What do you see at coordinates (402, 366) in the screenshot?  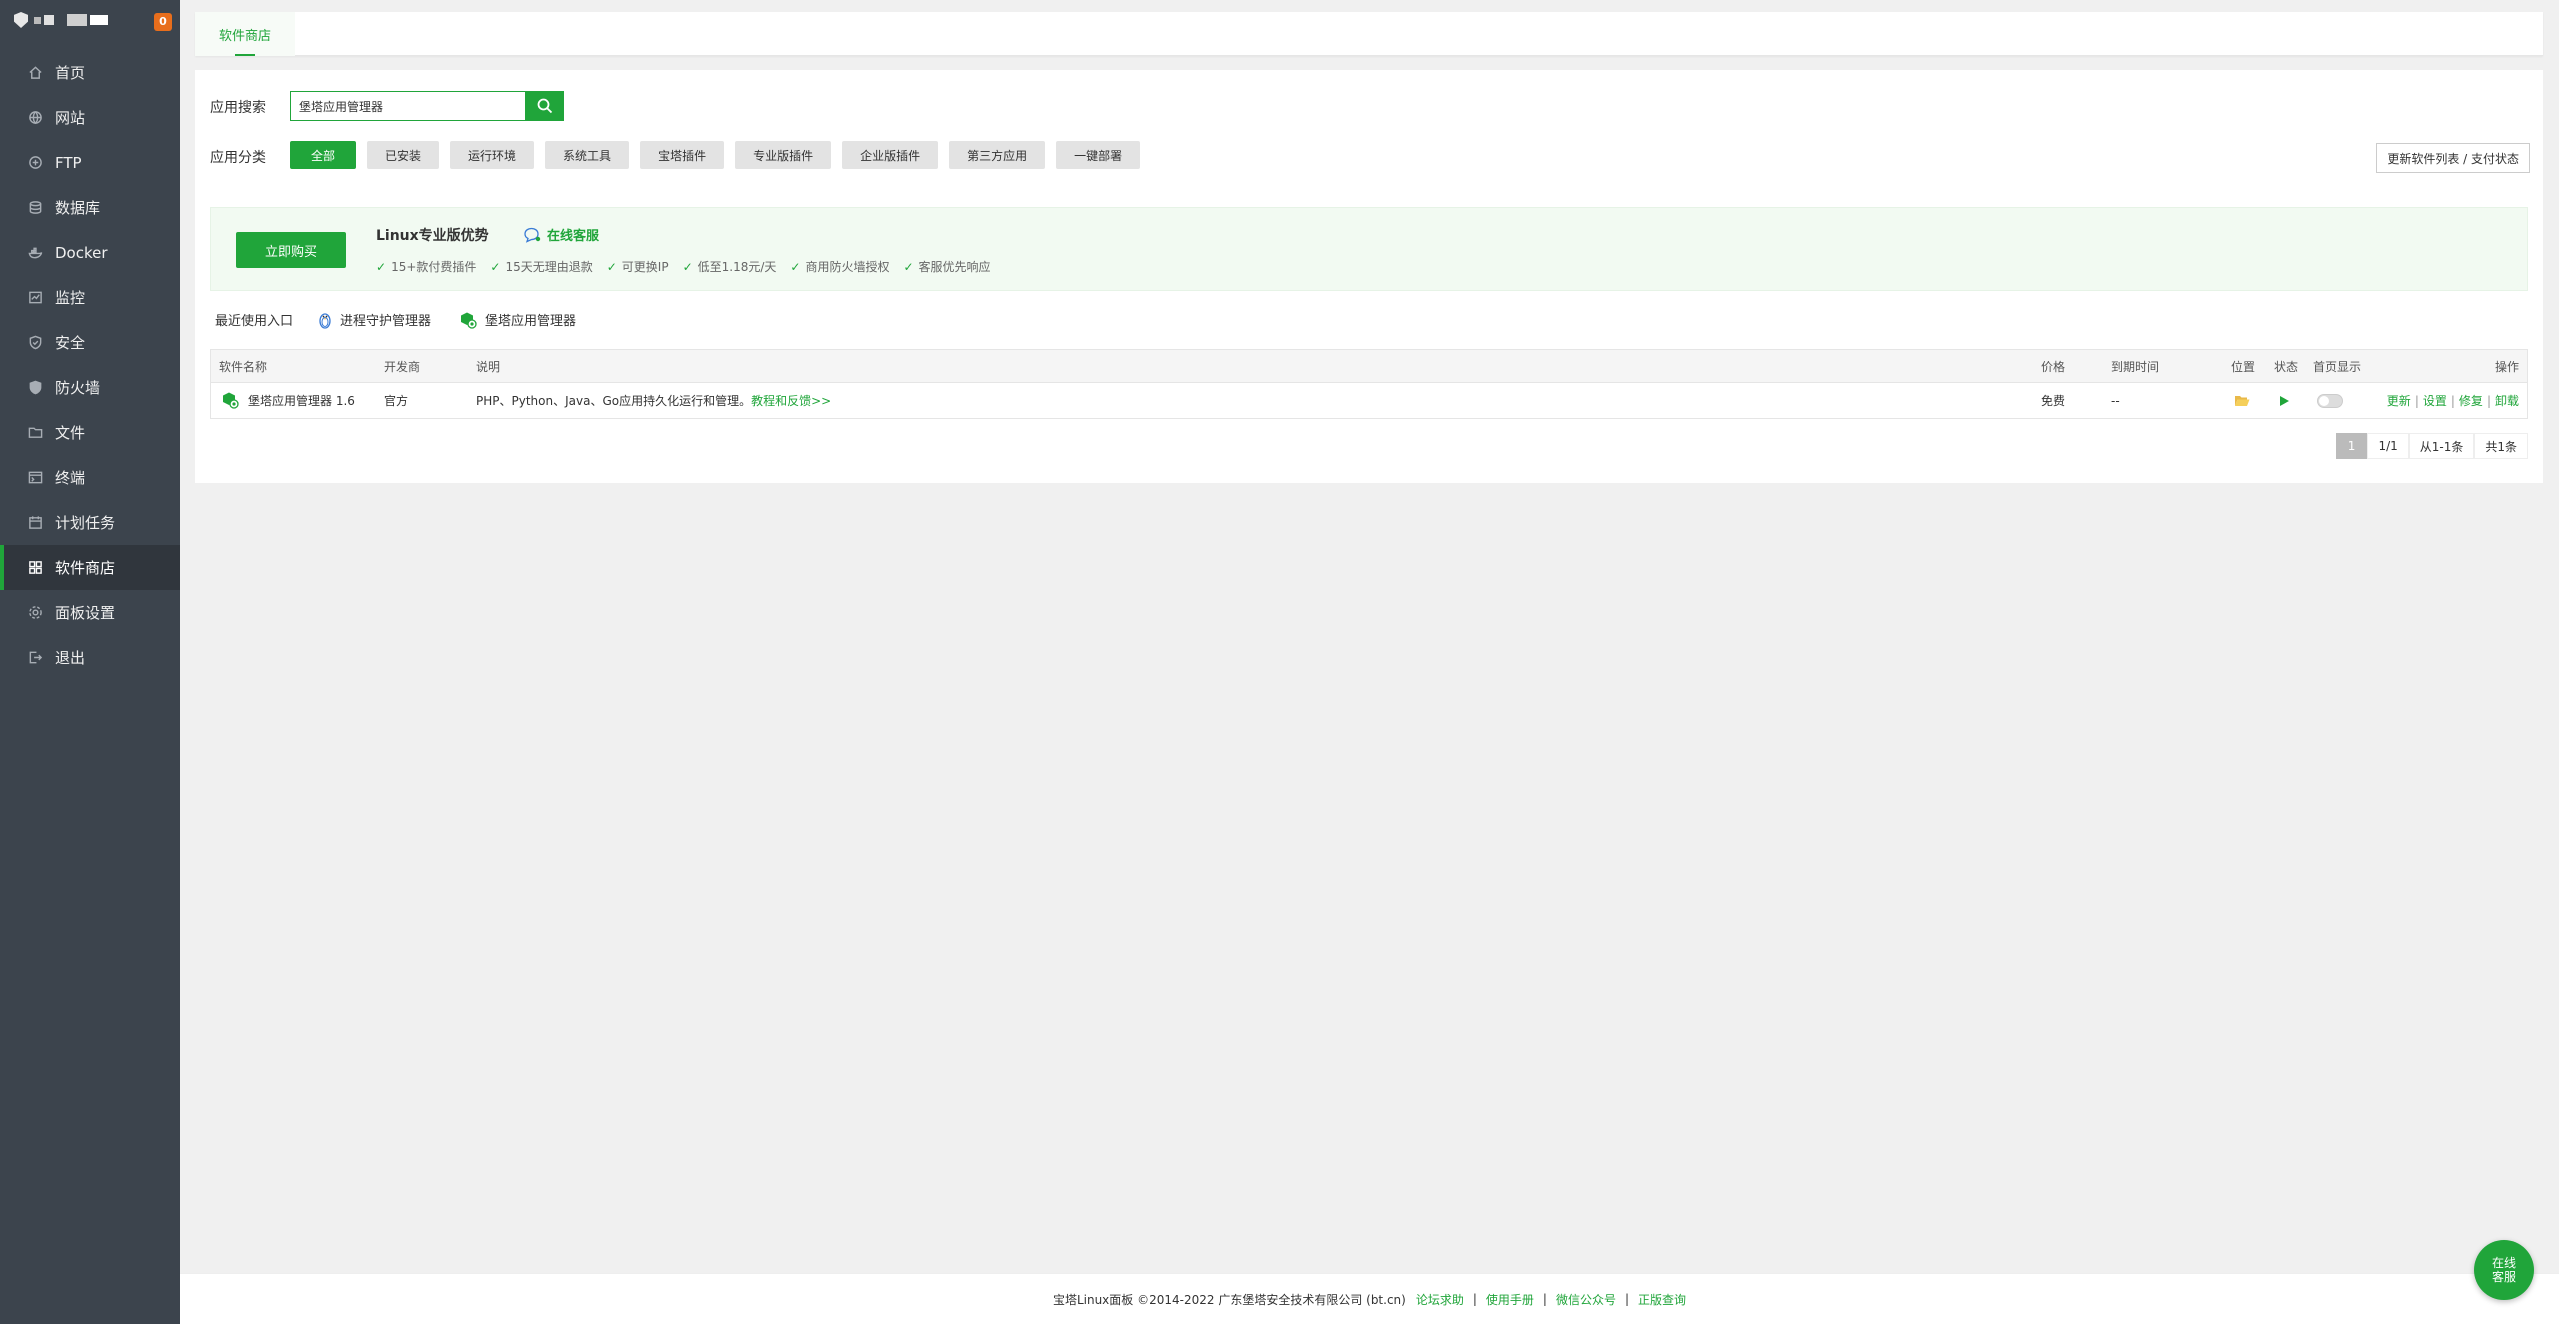 I see `col-developer: 开发商` at bounding box center [402, 366].